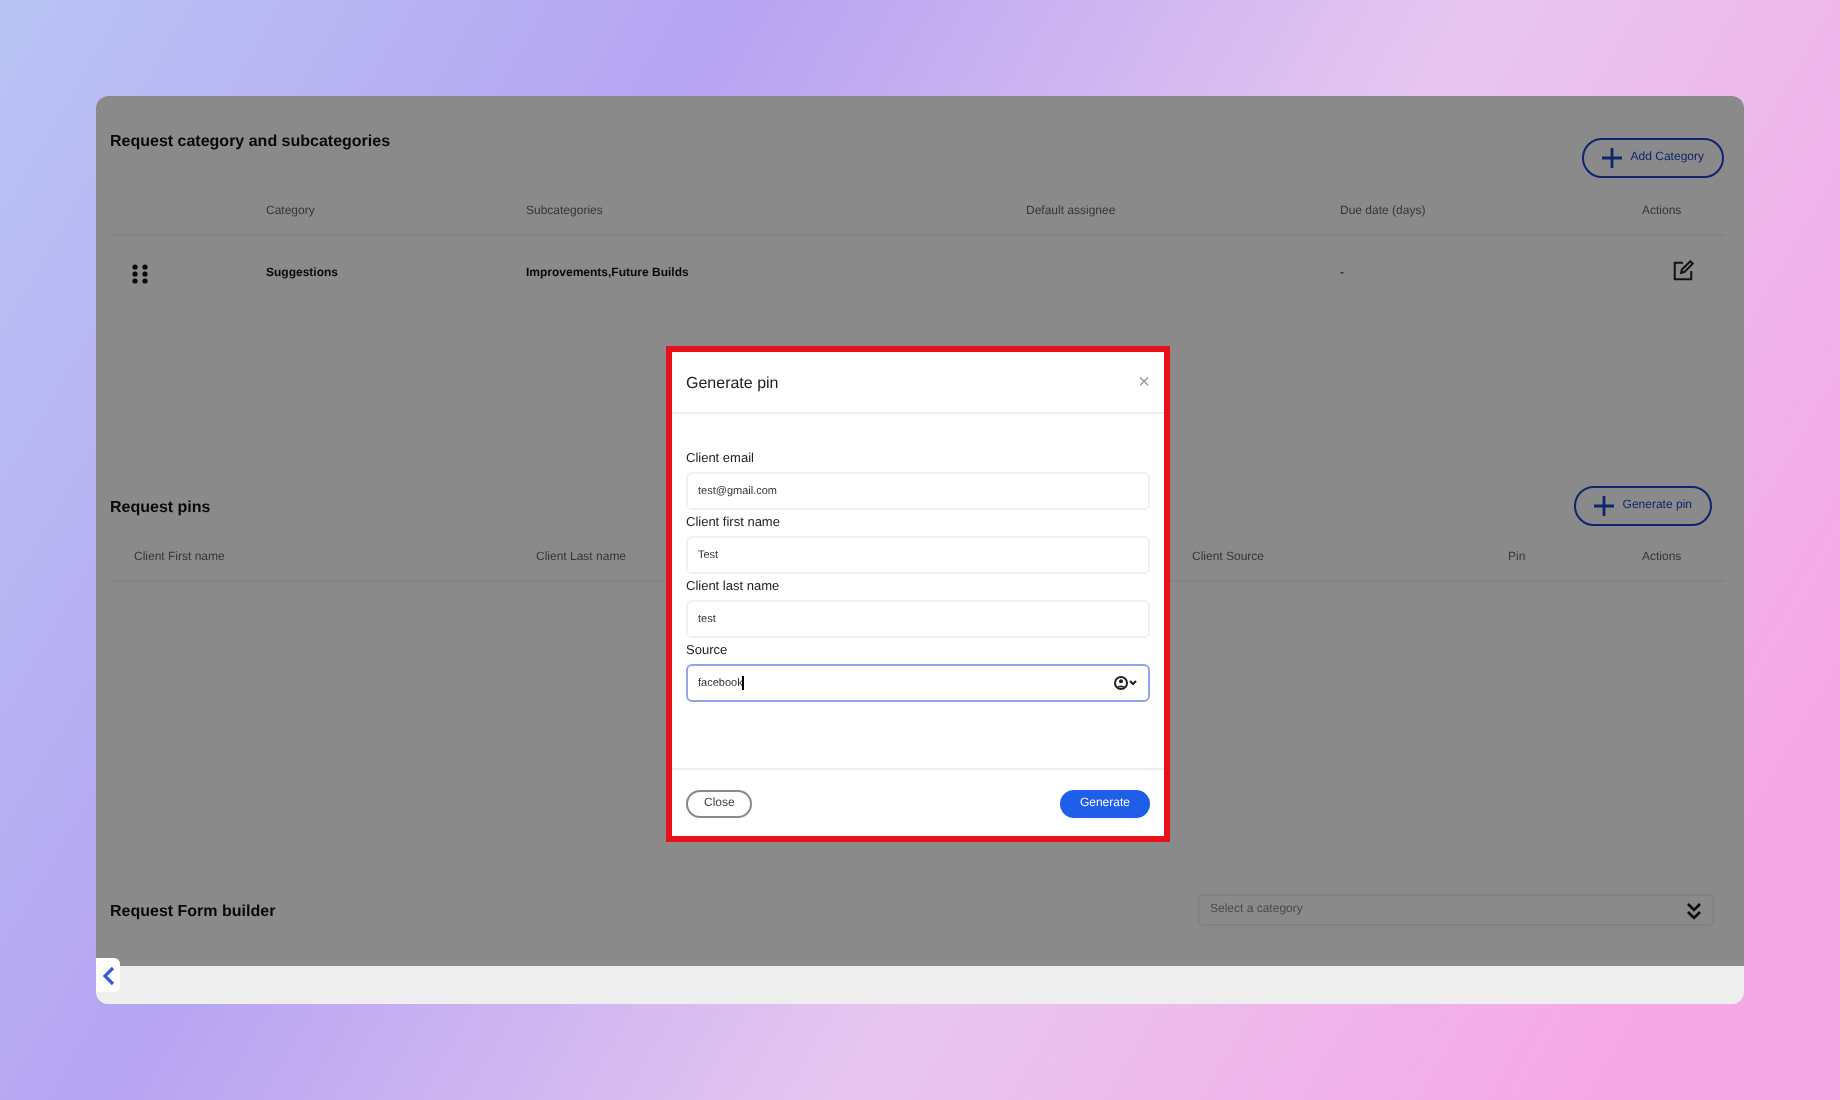 The image size is (1840, 1100). Describe the element at coordinates (140, 274) in the screenshot. I see `drag-handle-icon` at that location.